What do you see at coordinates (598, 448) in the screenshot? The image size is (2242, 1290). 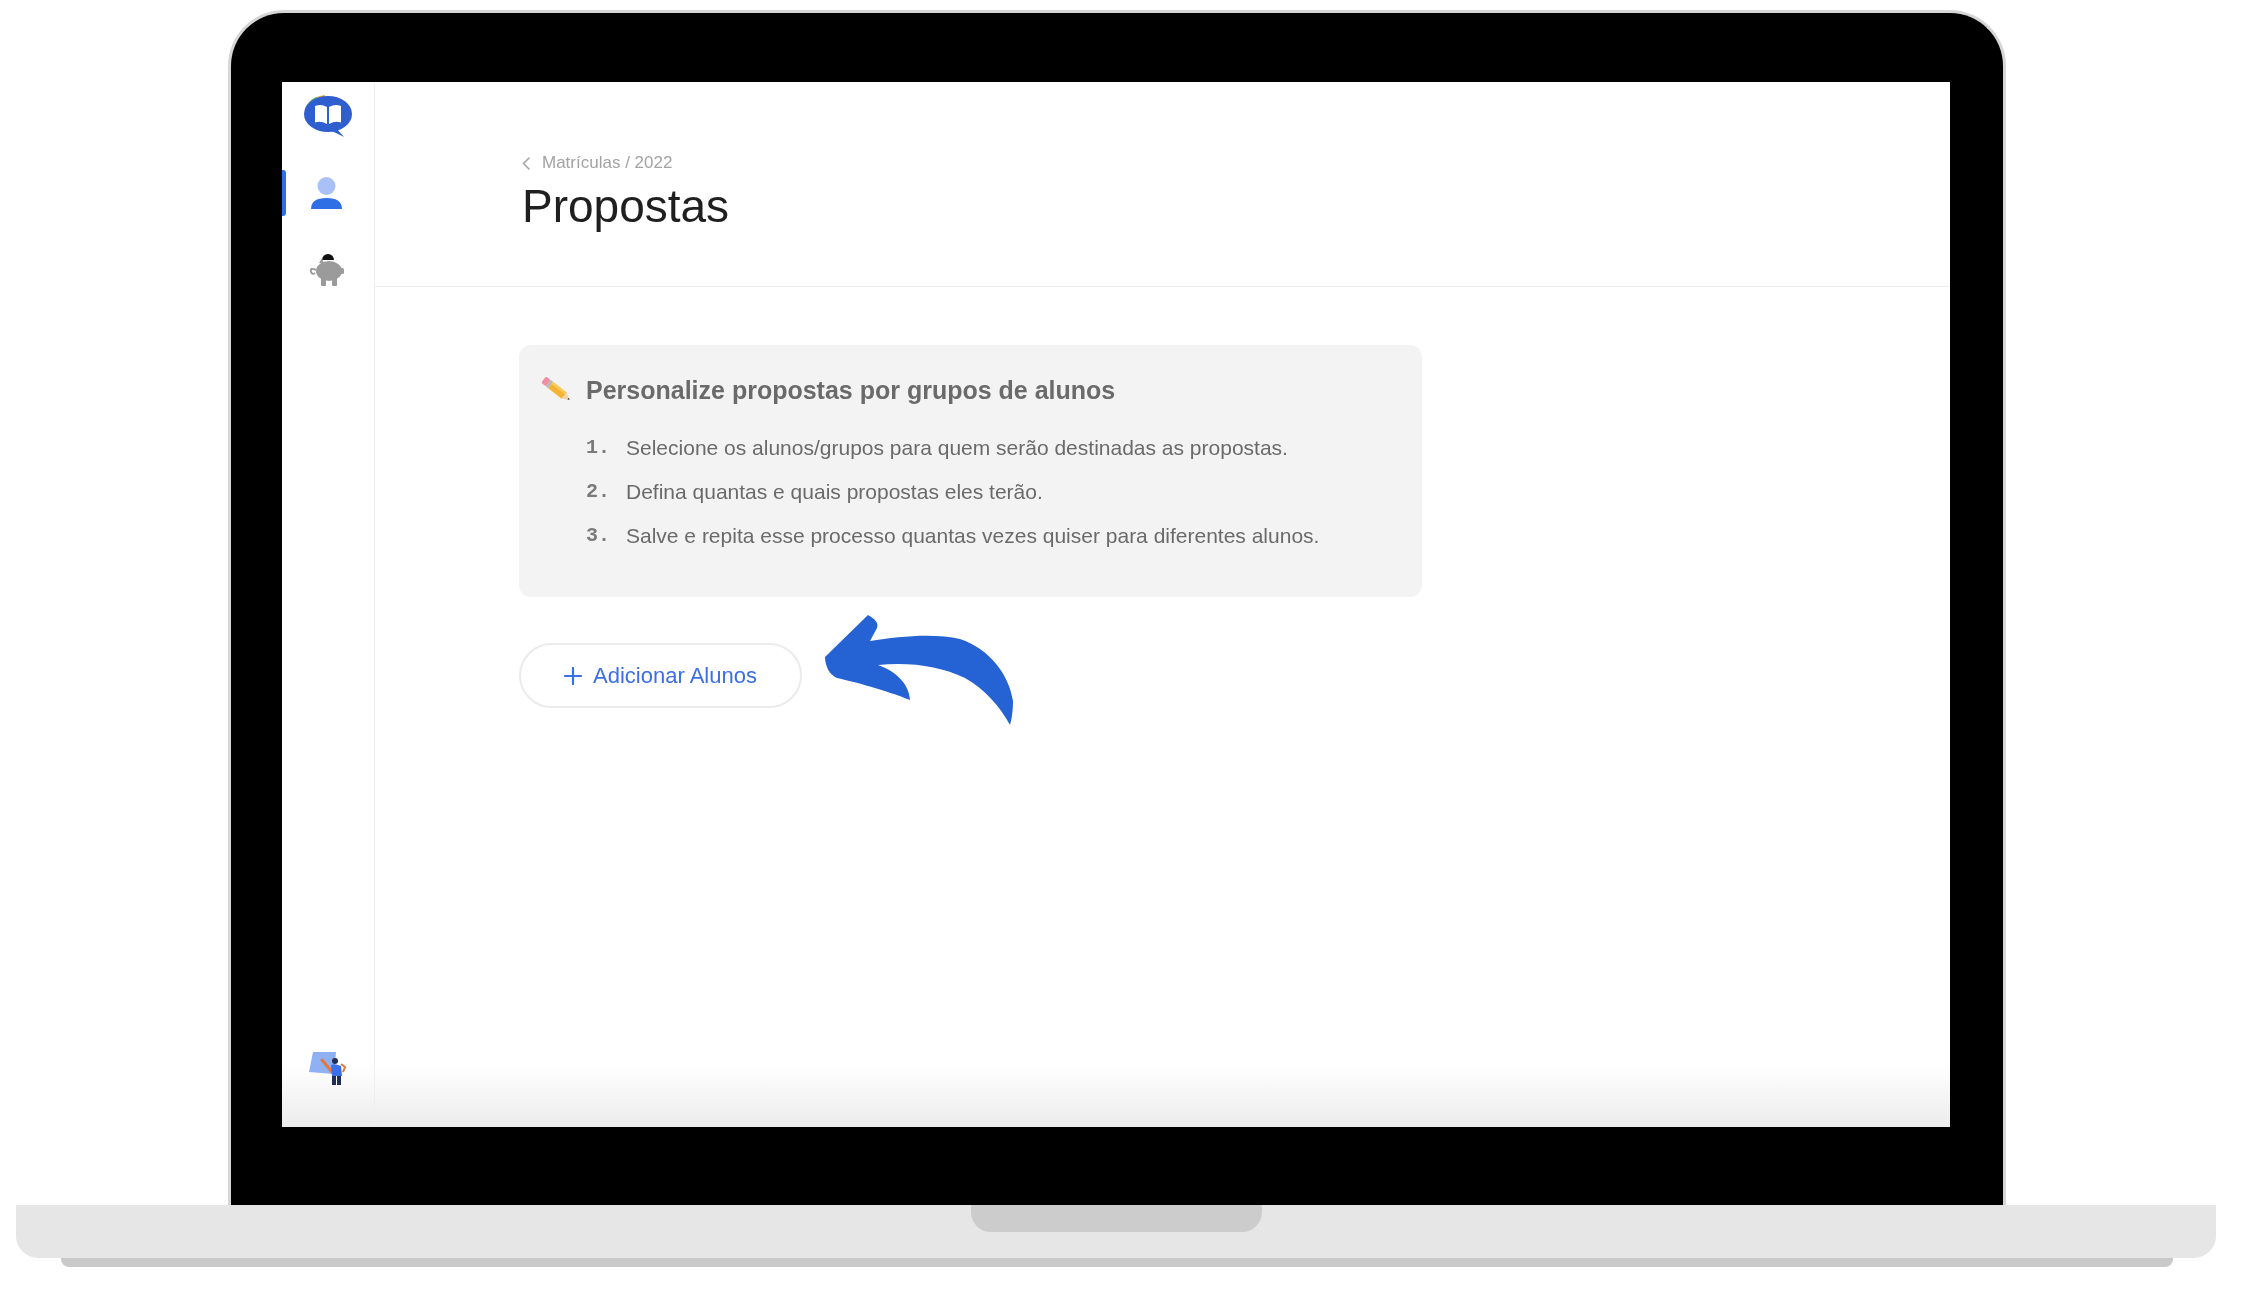 I see `step-number: 1.` at bounding box center [598, 448].